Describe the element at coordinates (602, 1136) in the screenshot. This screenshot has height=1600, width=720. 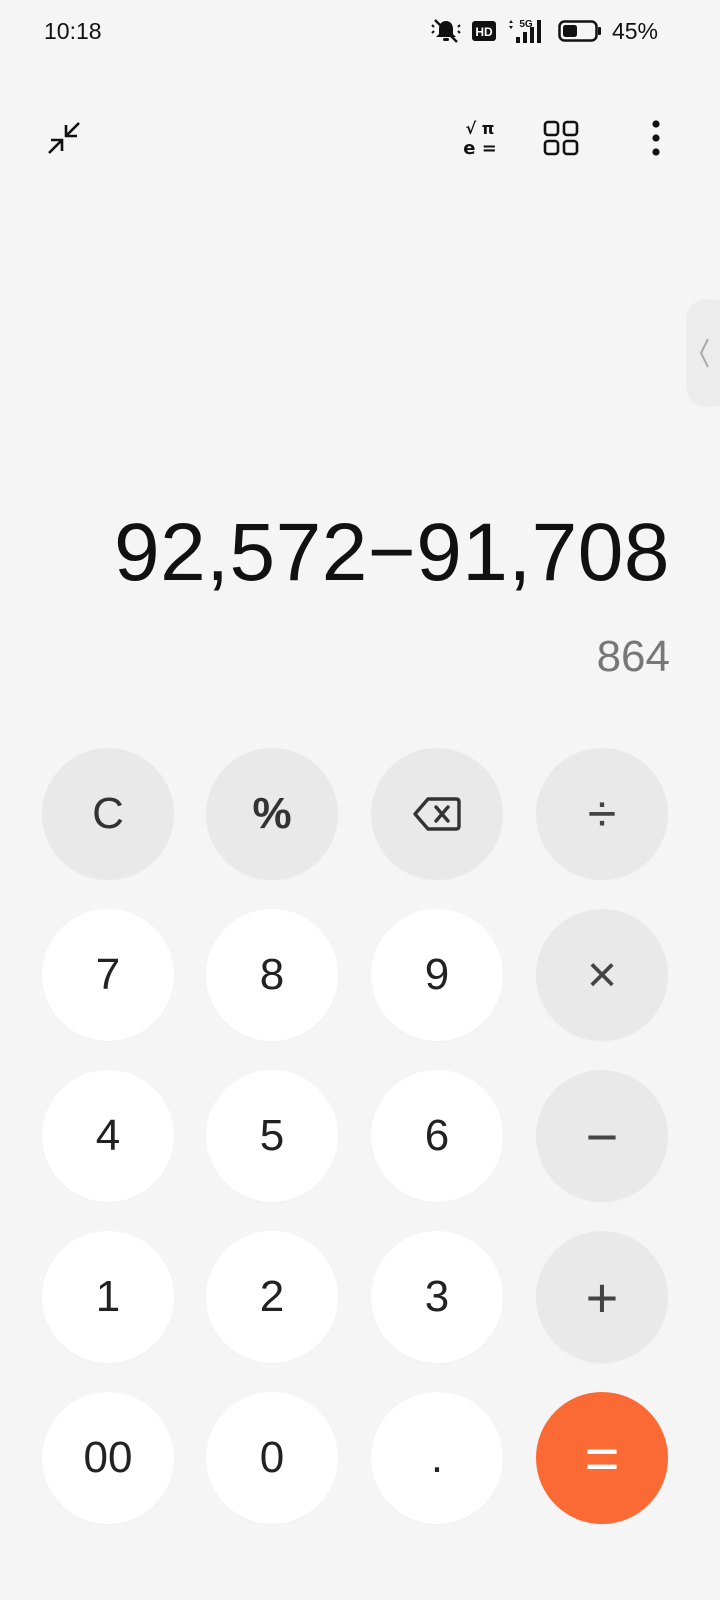
I see `minus-button: −` at that location.